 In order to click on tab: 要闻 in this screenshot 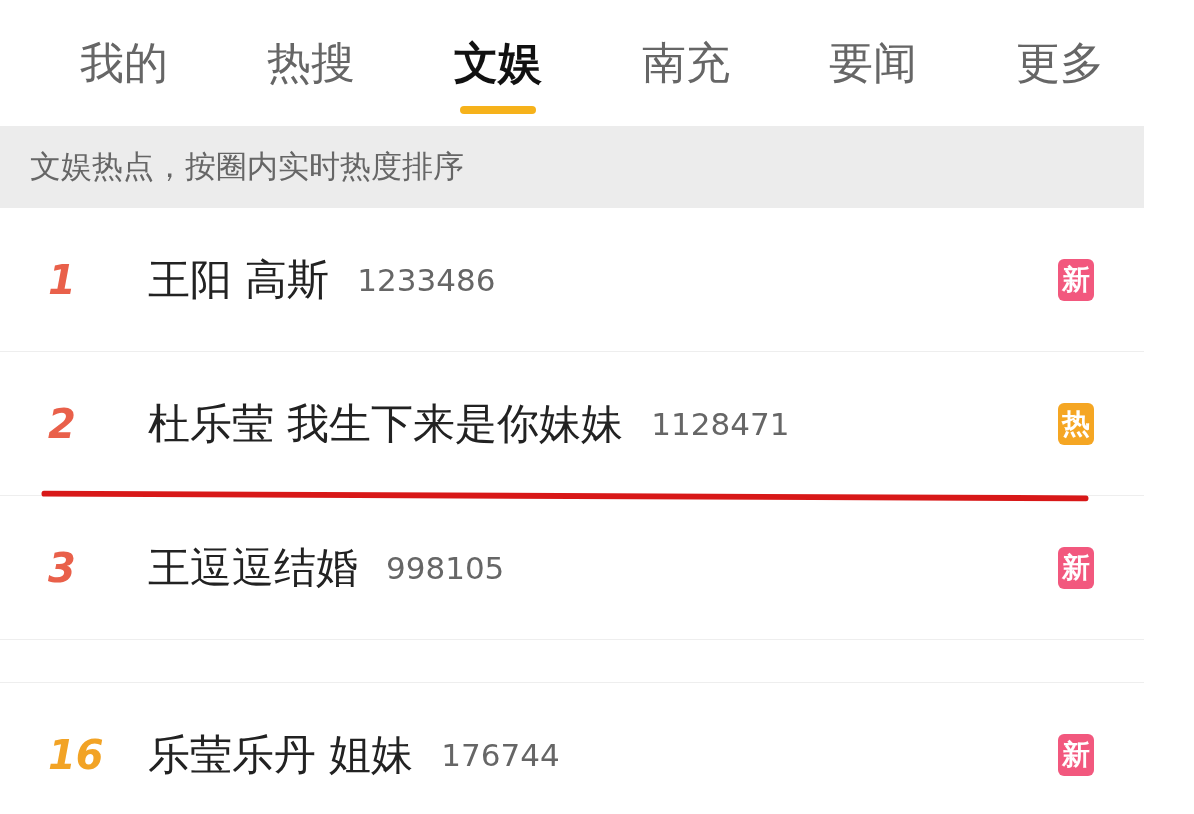, I will do `click(872, 63)`.